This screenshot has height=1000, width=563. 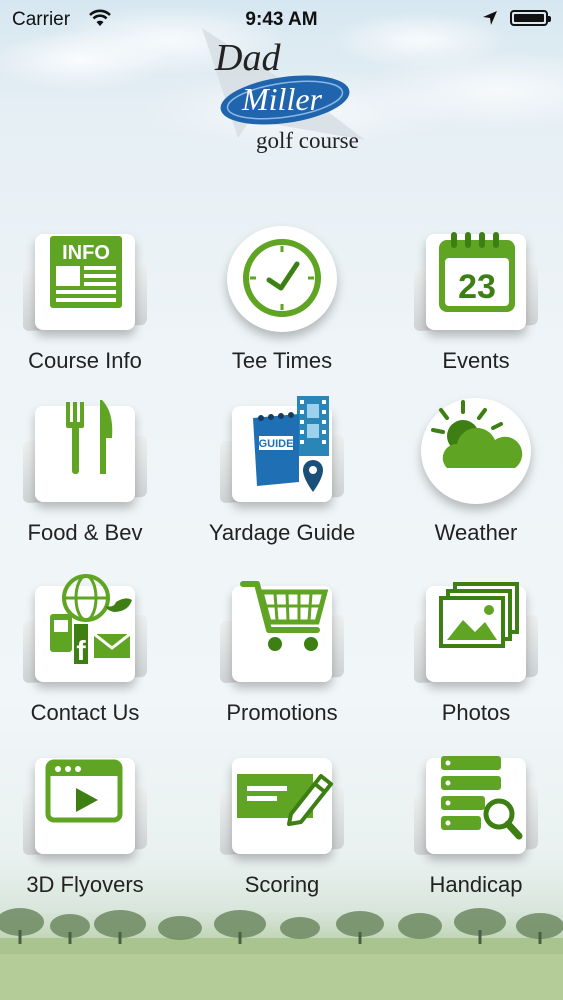 I want to click on shopping-cart-icon, so click(x=284, y=616).